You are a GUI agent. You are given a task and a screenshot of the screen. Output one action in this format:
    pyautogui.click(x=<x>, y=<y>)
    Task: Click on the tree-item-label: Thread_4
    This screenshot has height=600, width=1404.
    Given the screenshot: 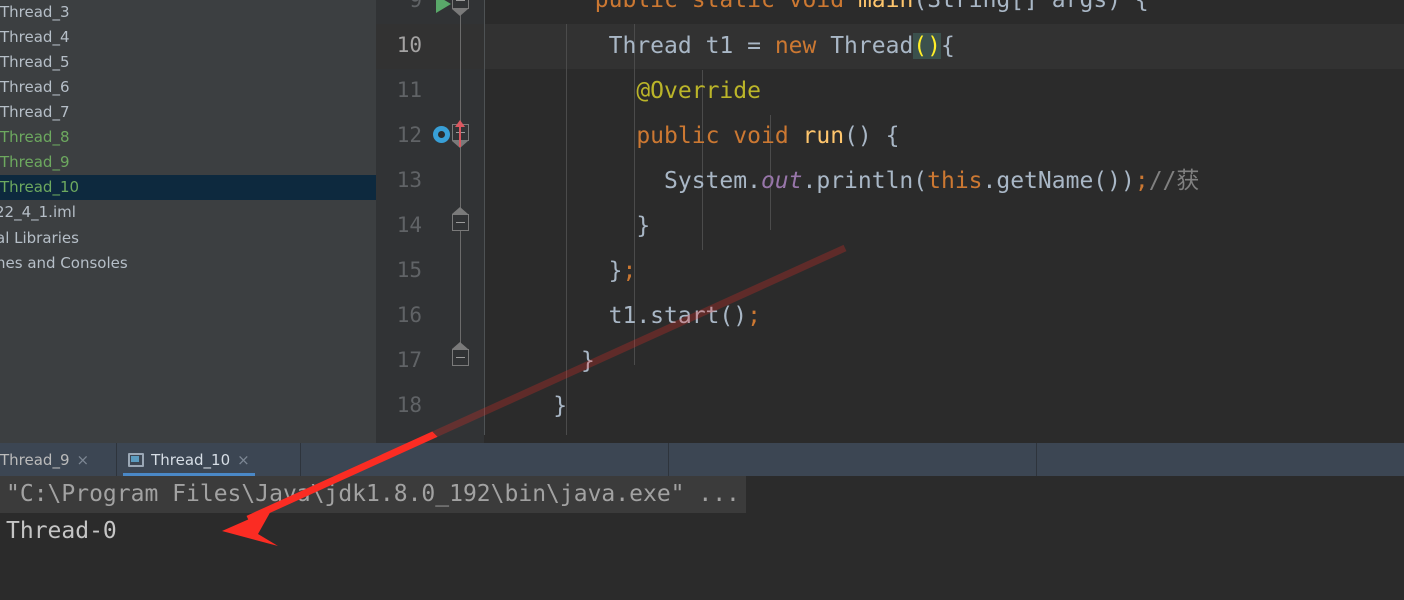 What is the action you would take?
    pyautogui.click(x=35, y=37)
    